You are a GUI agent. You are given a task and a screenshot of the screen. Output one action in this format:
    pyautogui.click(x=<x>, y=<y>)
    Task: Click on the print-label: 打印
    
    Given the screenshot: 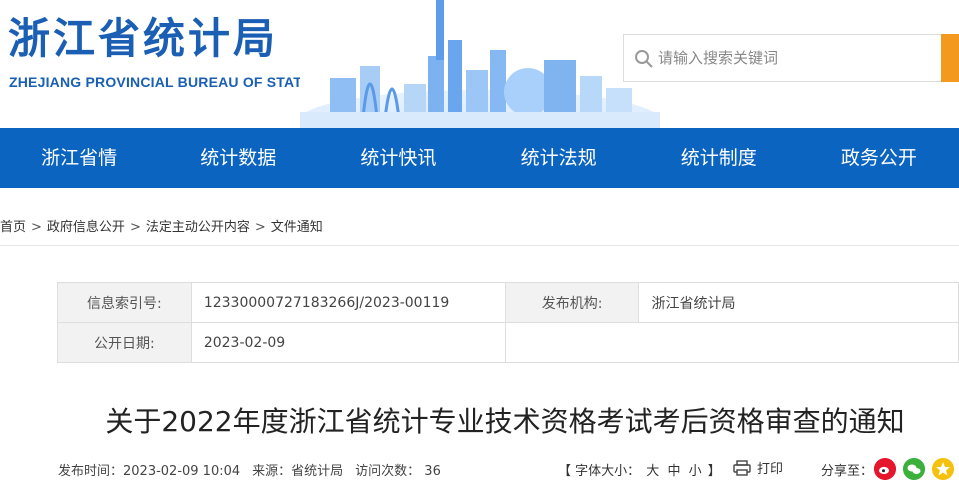 What is the action you would take?
    pyautogui.click(x=770, y=469)
    